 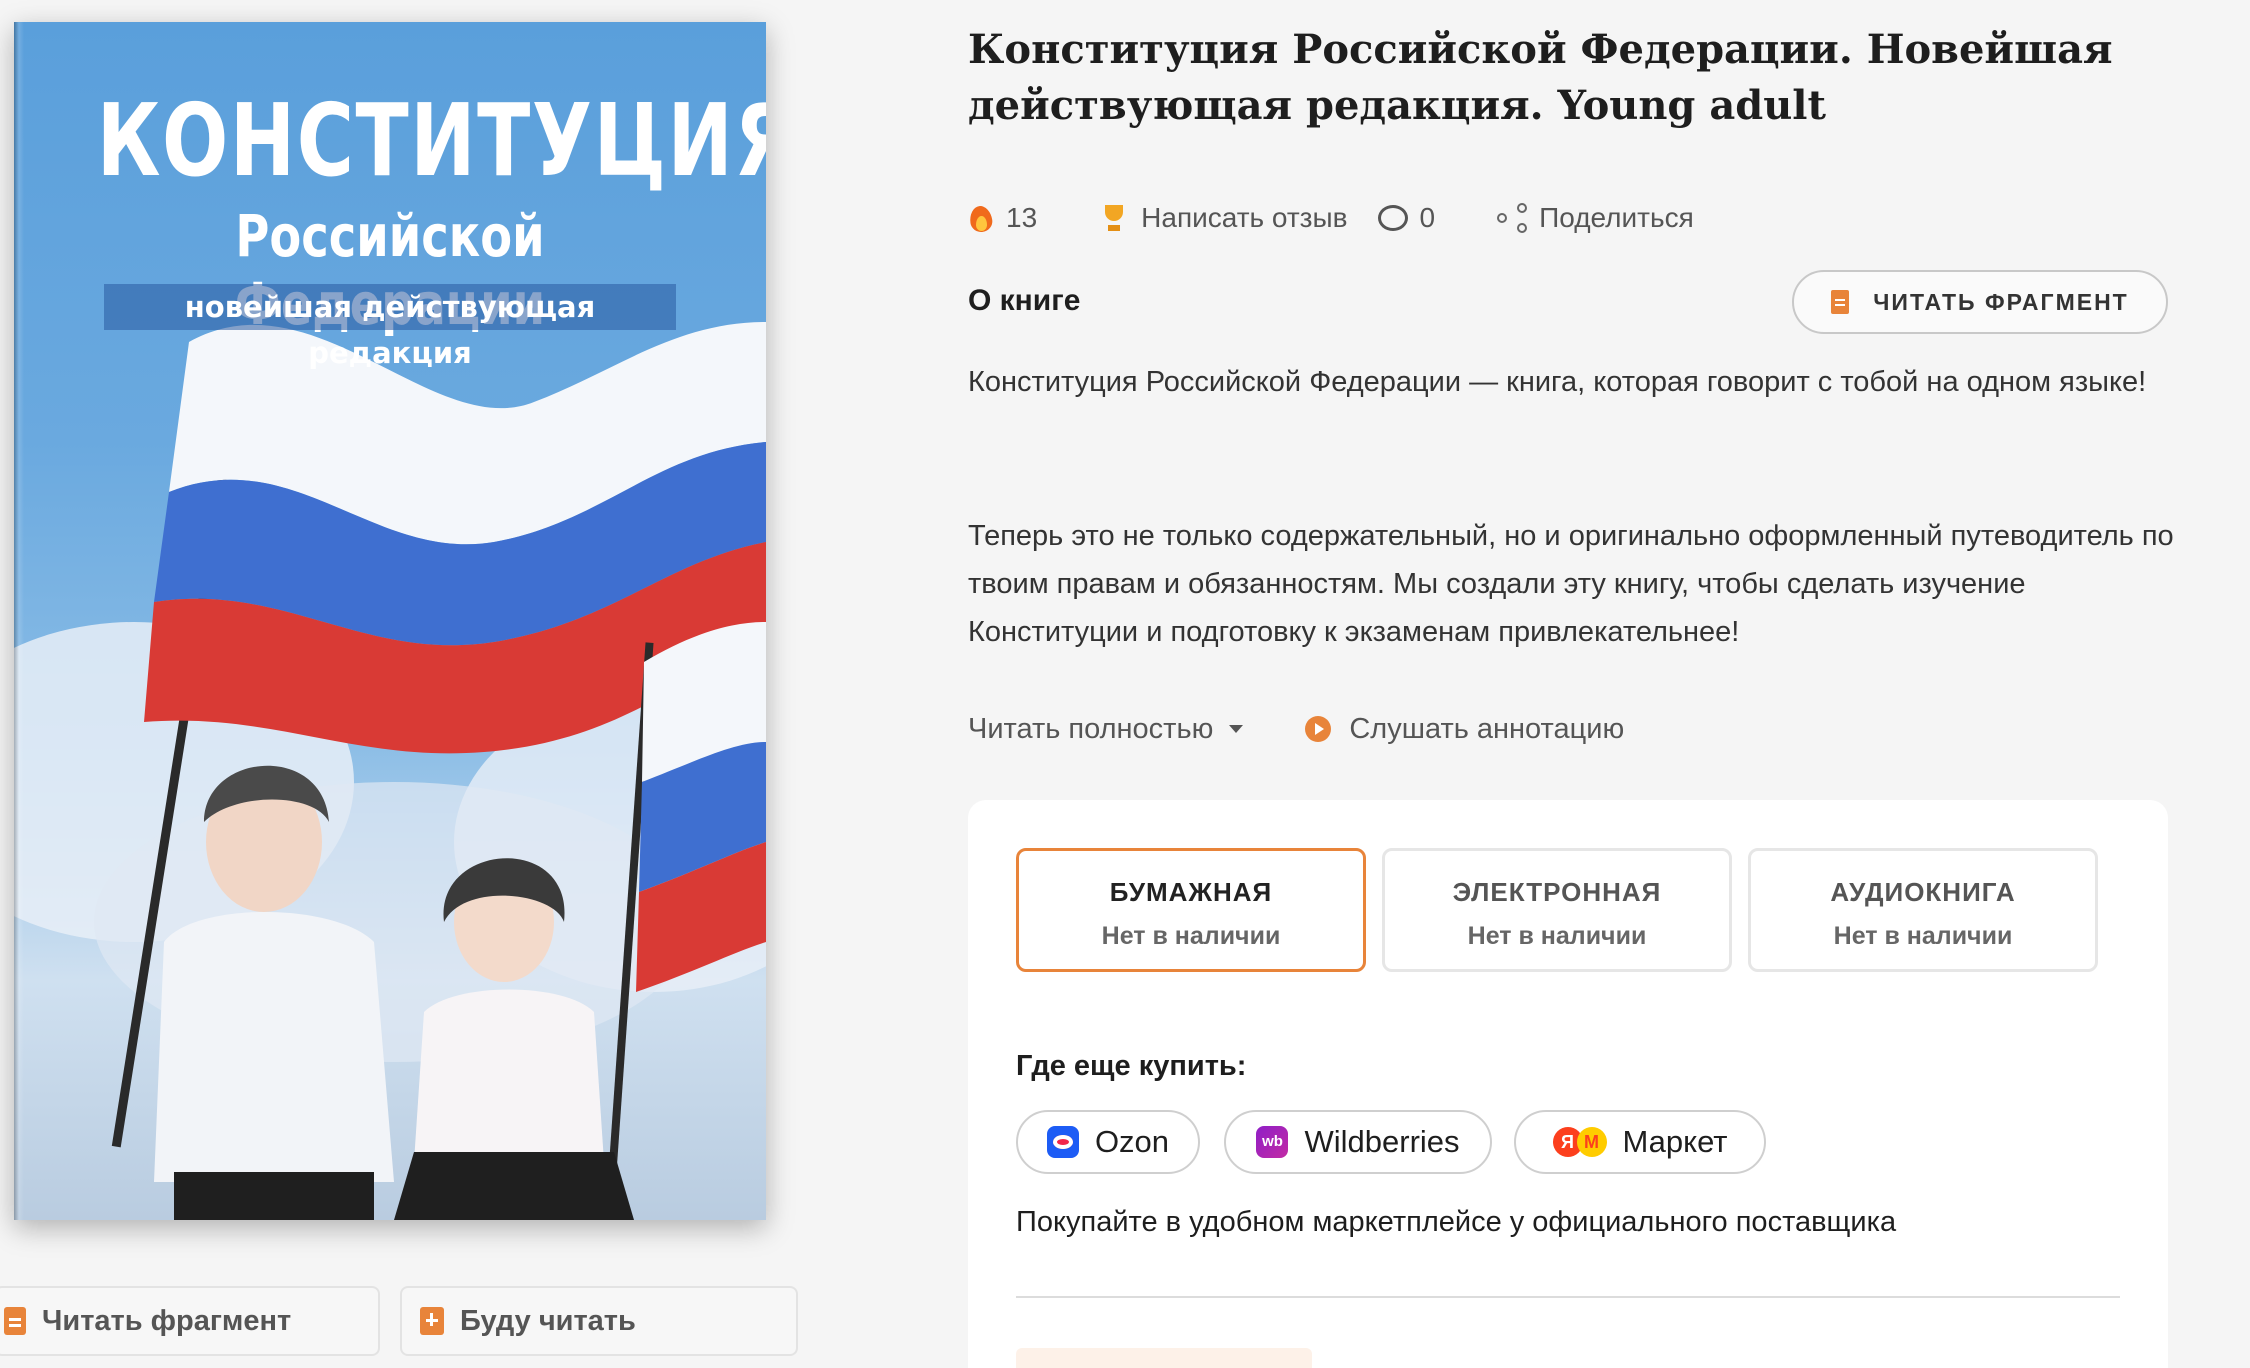 What do you see at coordinates (1131, 1066) in the screenshot?
I see `where-to-buy-heading: Где еще купить:` at bounding box center [1131, 1066].